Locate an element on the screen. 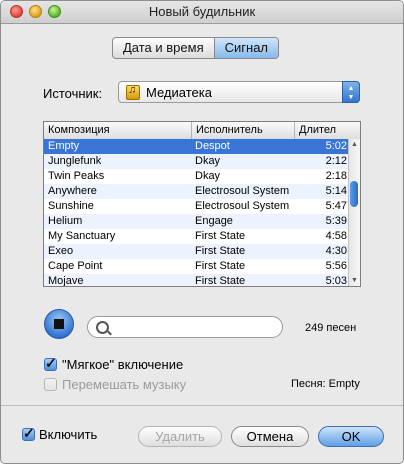 The image size is (404, 464). tab-date-time: Дата и время is located at coordinates (163, 48).